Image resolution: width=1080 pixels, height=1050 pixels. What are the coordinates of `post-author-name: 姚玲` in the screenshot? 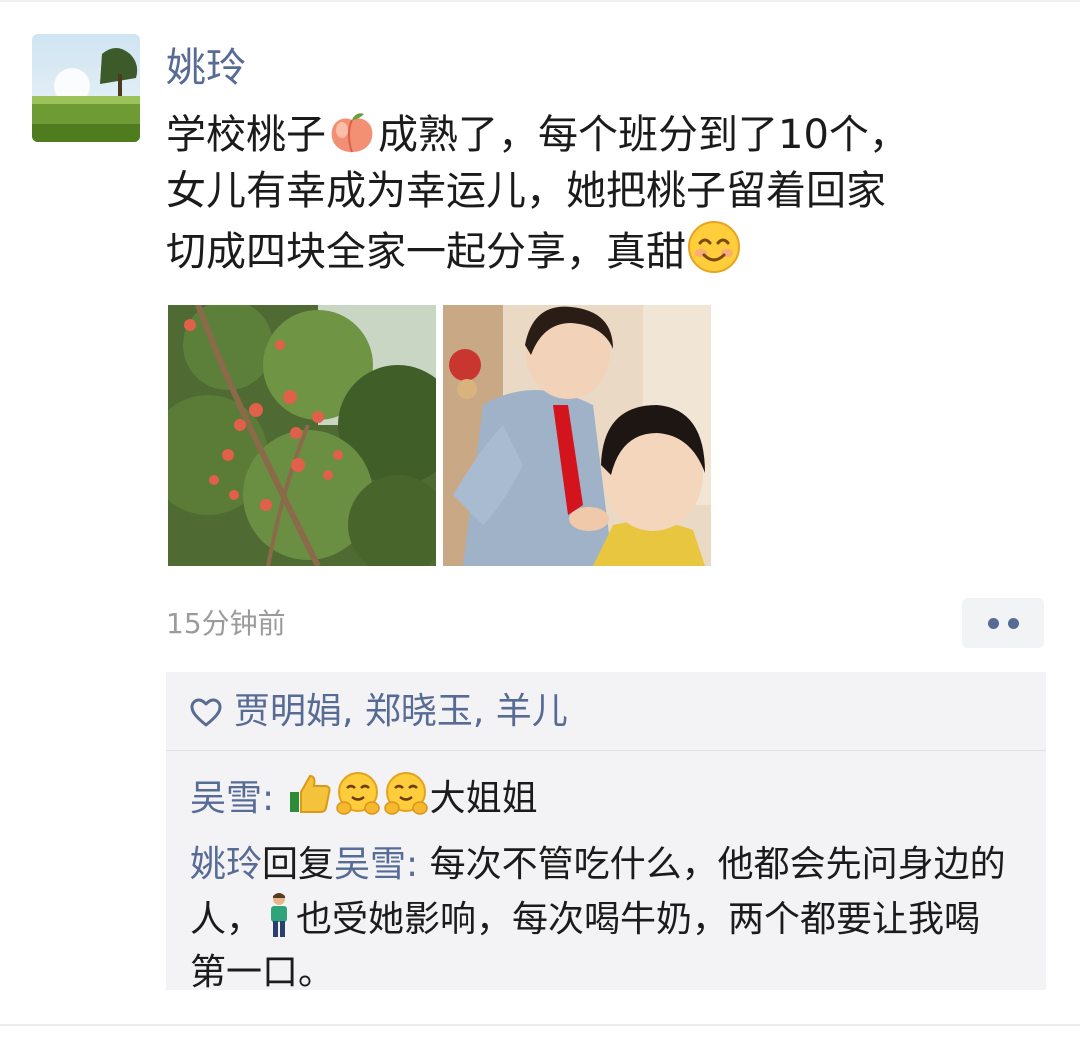 It's located at (206, 68).